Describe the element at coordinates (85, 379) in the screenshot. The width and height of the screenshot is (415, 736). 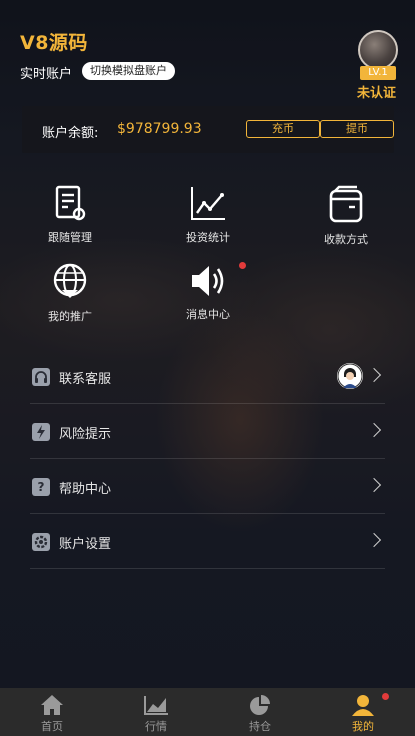
I see `list-item-label: 联系客服` at that location.